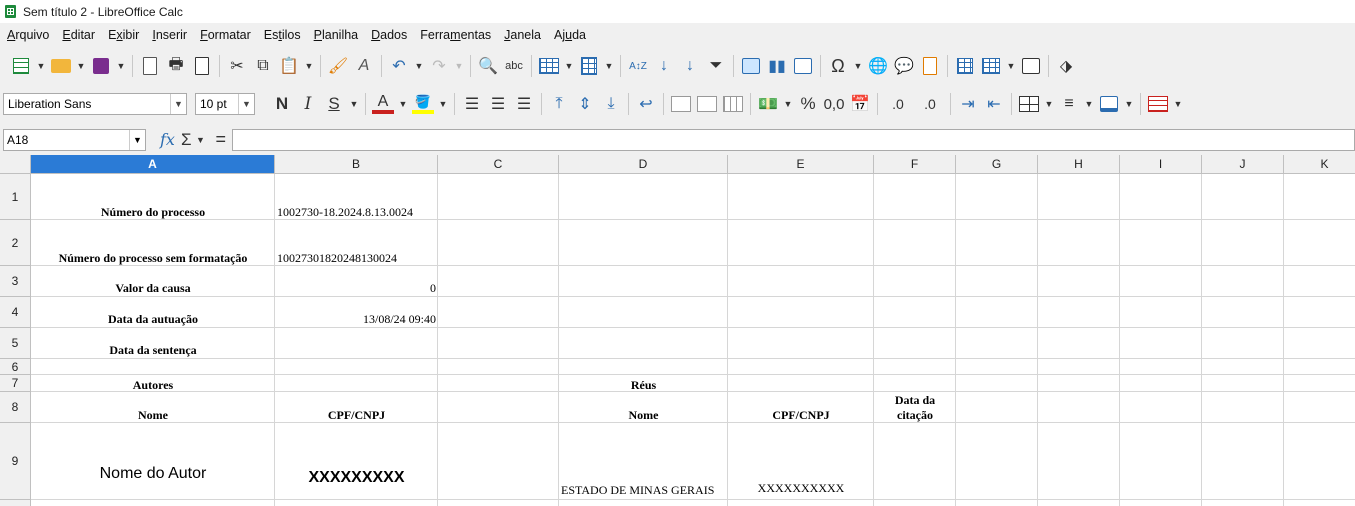 This screenshot has width=1355, height=506. What do you see at coordinates (21, 66) in the screenshot?
I see `new-spreadsheet-icon` at bounding box center [21, 66].